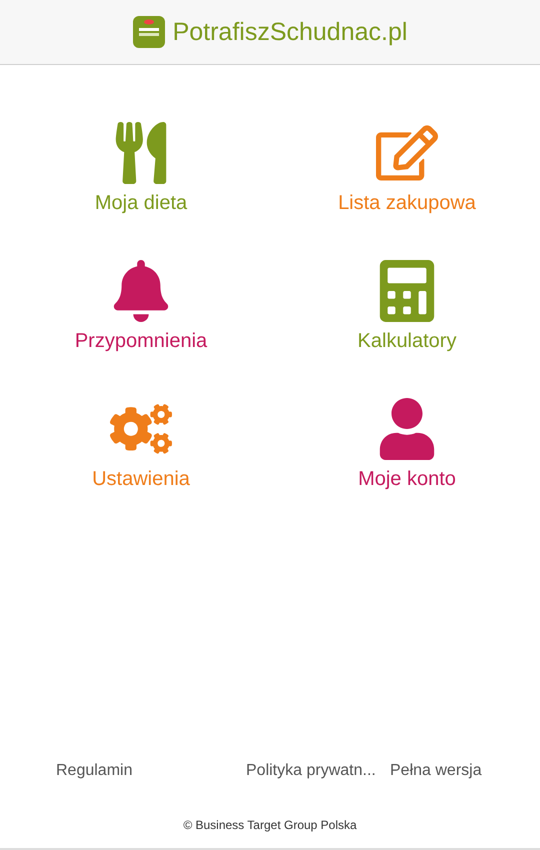 This screenshot has height=850, width=540. What do you see at coordinates (465, 771) in the screenshot?
I see `footer-link: Pełna wersja` at bounding box center [465, 771].